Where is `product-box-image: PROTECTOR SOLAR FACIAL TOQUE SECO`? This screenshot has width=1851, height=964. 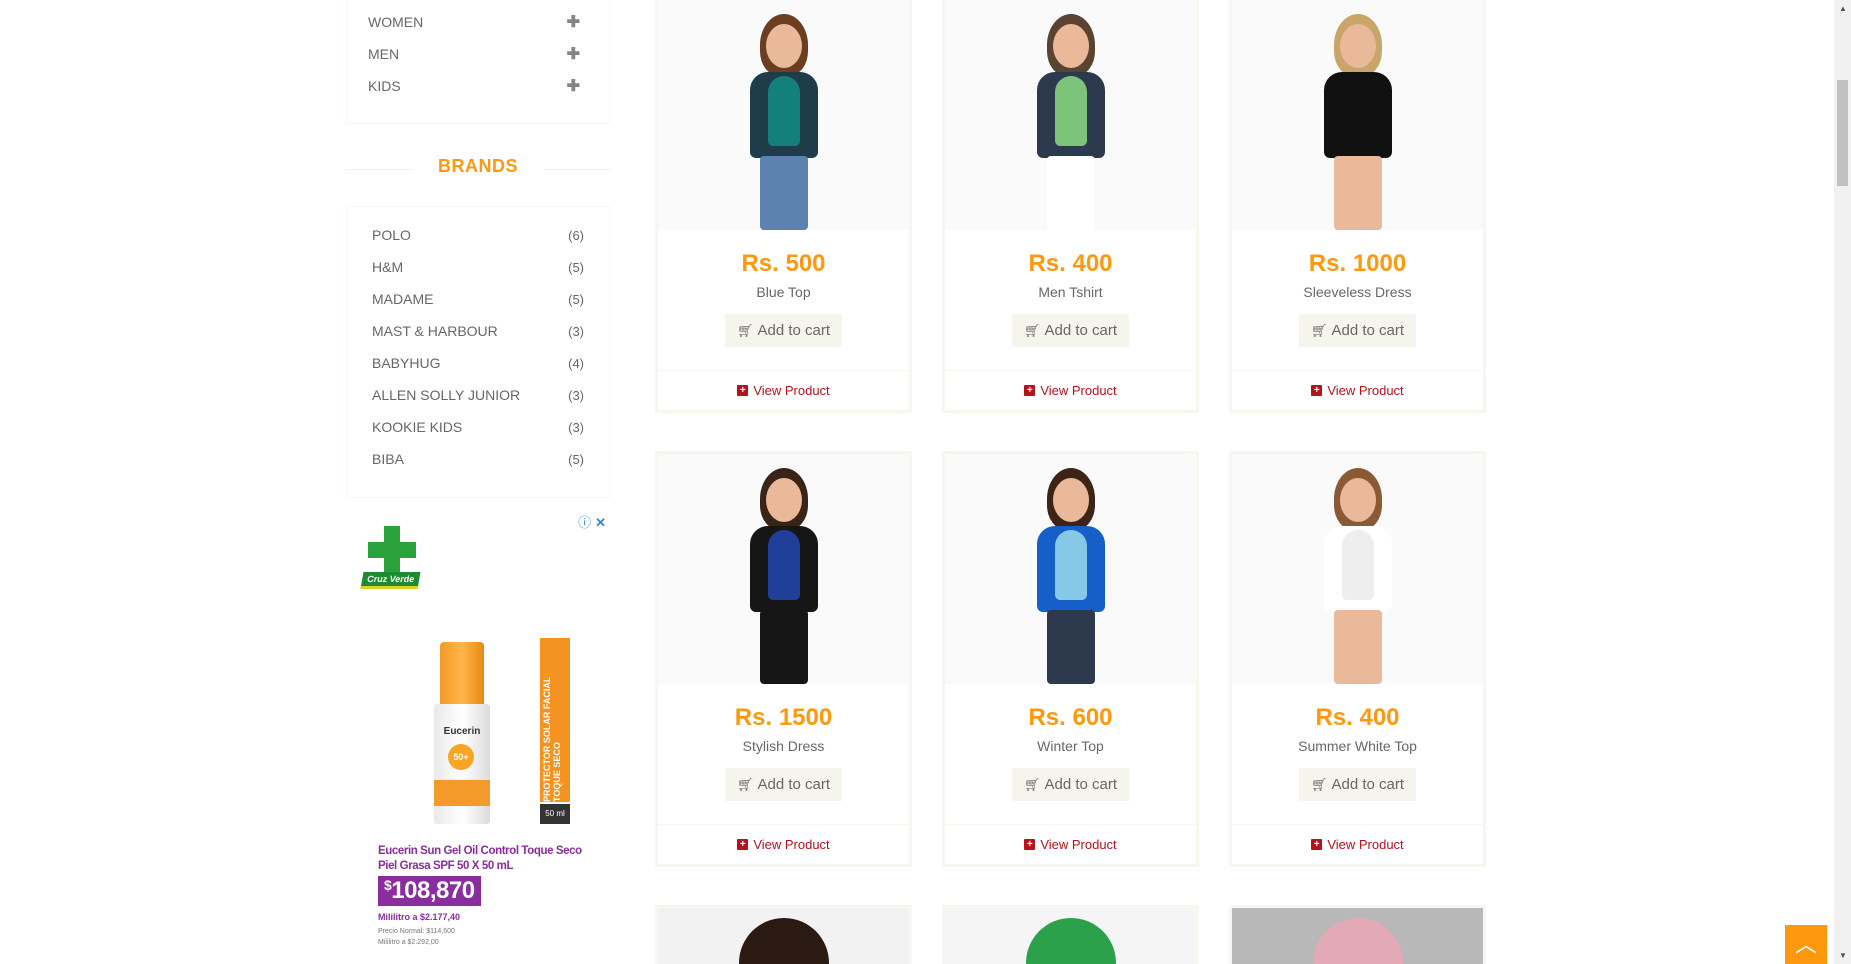
product-box-image: PROTECTOR SOLAR FACIAL TOQUE SECO is located at coordinates (555, 720).